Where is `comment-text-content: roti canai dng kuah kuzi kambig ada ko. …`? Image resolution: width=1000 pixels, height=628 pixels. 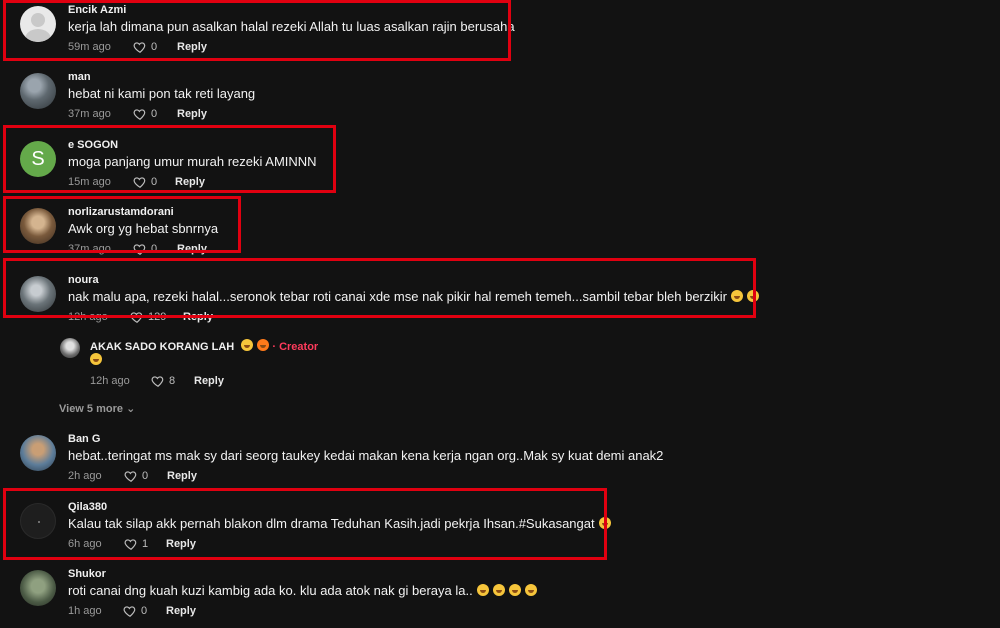 comment-text-content: roti canai dng kuah kuzi kambig ada ko. … is located at coordinates (270, 590).